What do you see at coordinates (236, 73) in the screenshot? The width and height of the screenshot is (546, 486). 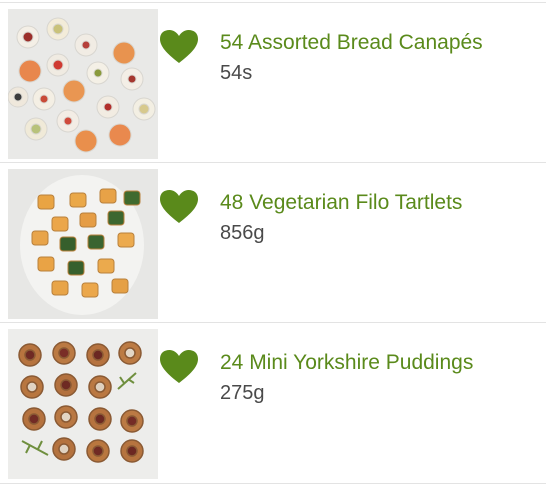 I see `product-size: 54s` at bounding box center [236, 73].